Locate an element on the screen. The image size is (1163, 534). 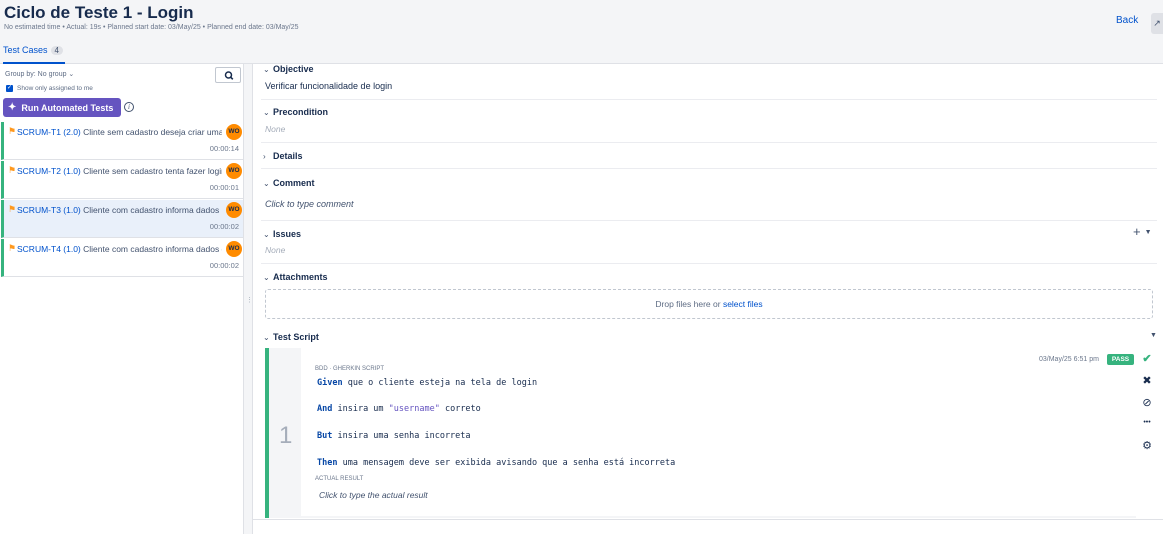
section-precondition-toggle: ⌄ Precondition is located at coordinates (295, 112).